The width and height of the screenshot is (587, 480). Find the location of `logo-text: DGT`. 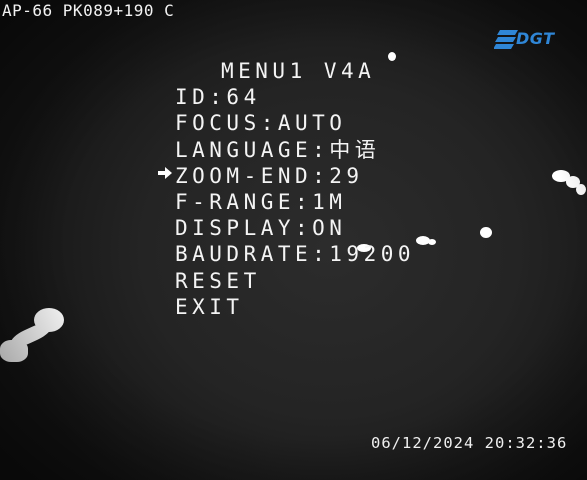

logo-text: DGT is located at coordinates (535, 38).